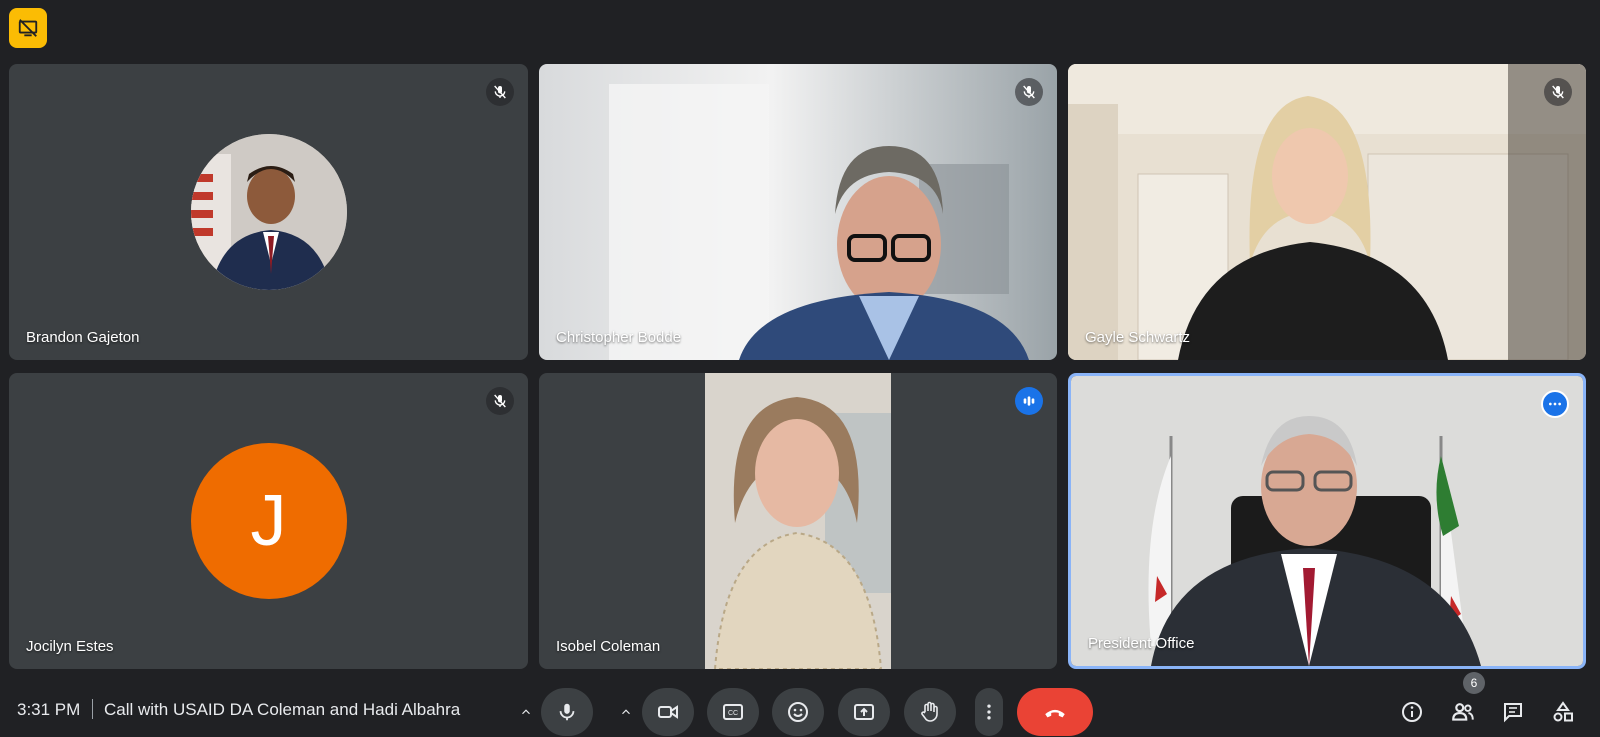 This screenshot has height=737, width=1600. Describe the element at coordinates (1474, 683) in the screenshot. I see `people-count-badge: 6` at that location.